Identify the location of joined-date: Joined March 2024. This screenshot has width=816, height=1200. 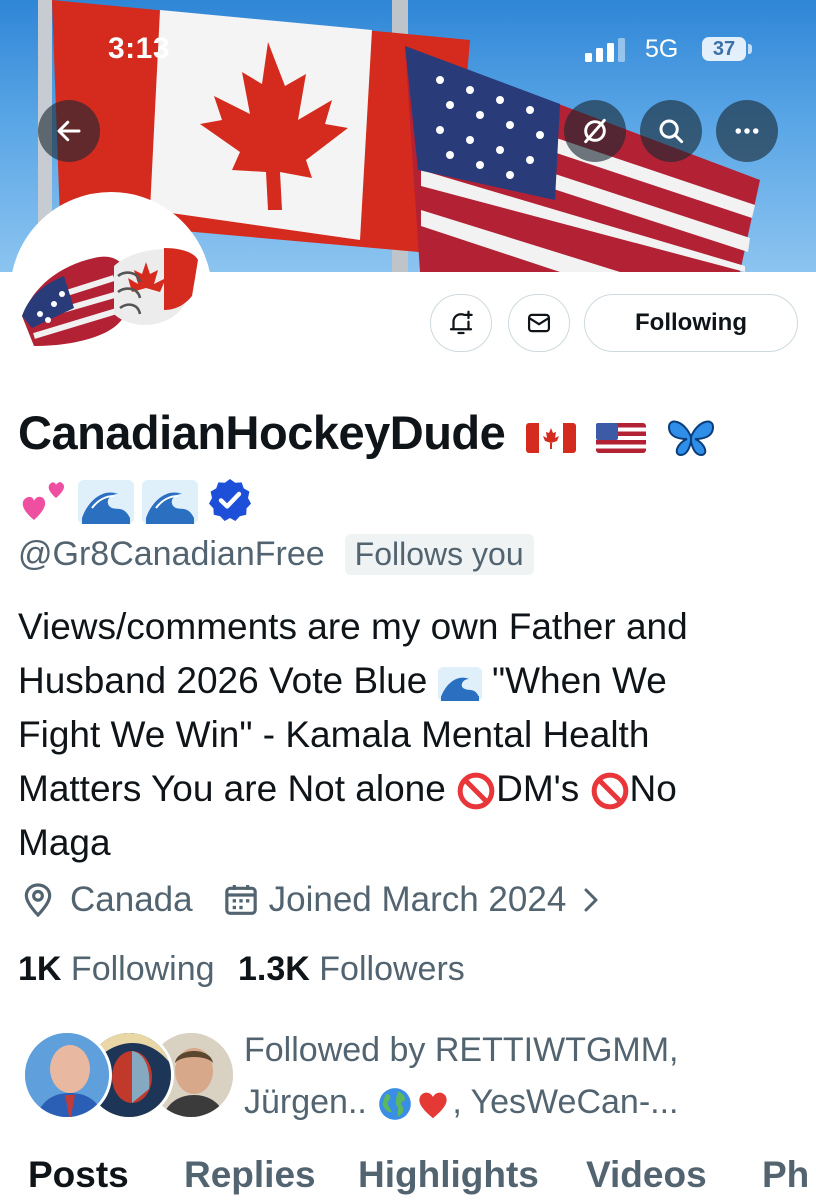
(417, 899).